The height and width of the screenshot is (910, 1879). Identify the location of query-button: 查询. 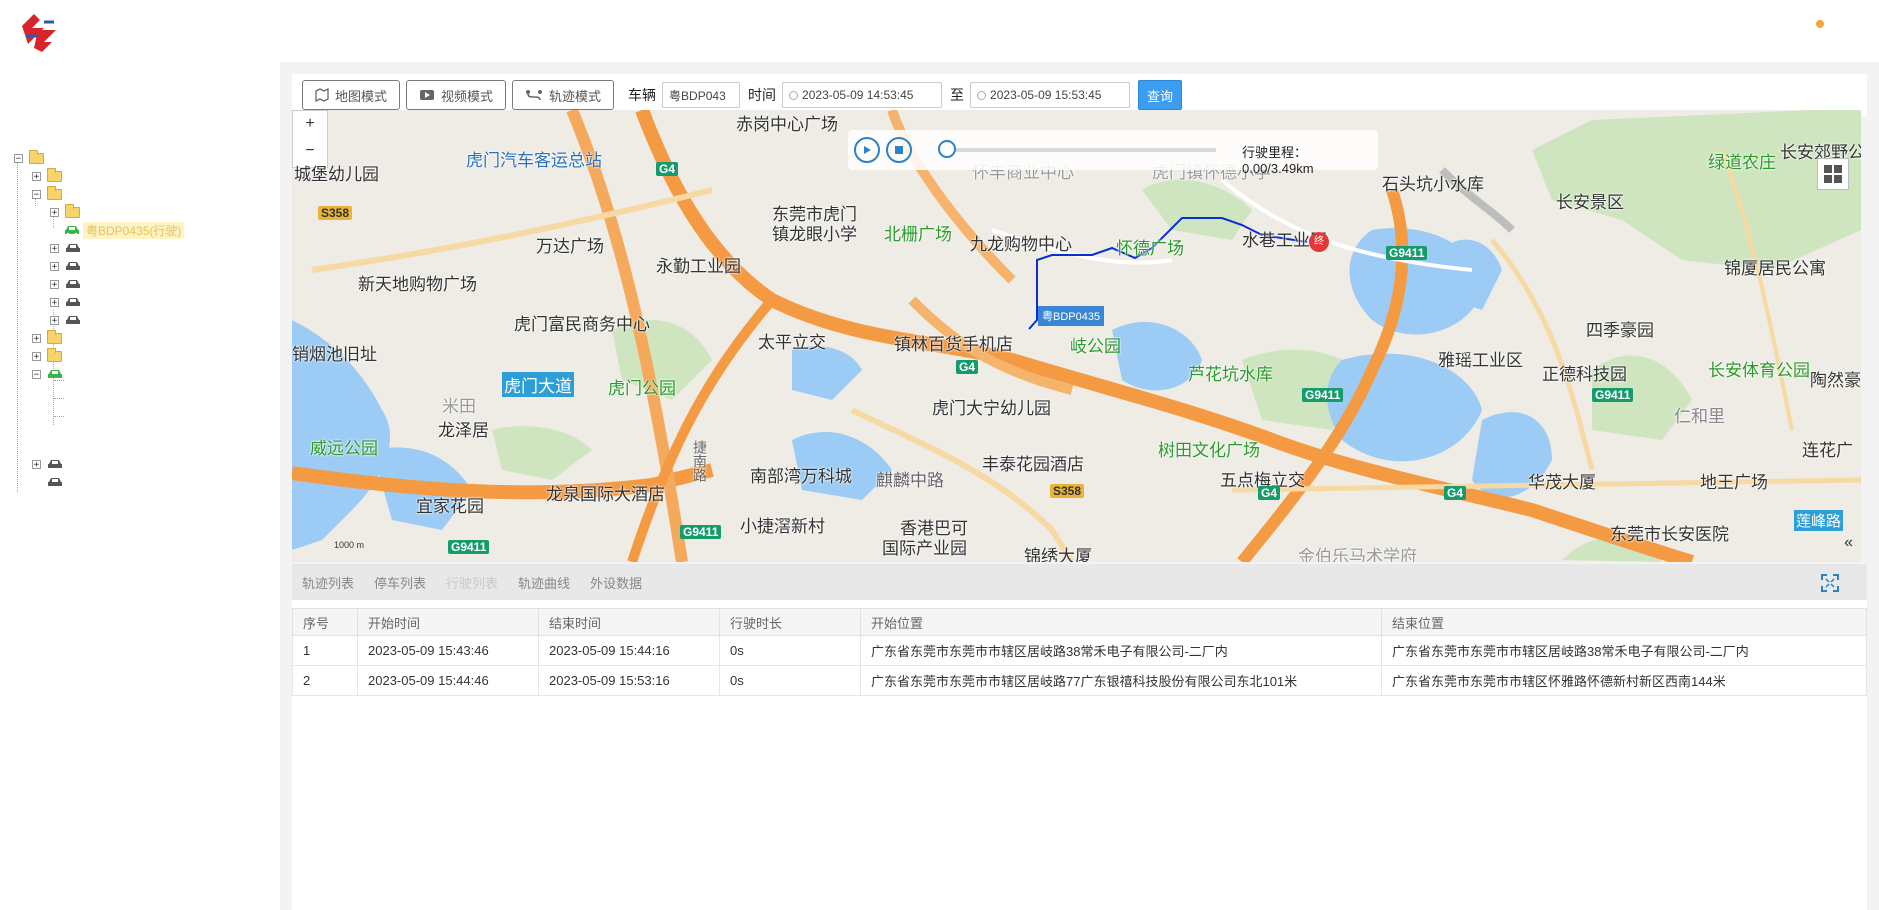
(1160, 95).